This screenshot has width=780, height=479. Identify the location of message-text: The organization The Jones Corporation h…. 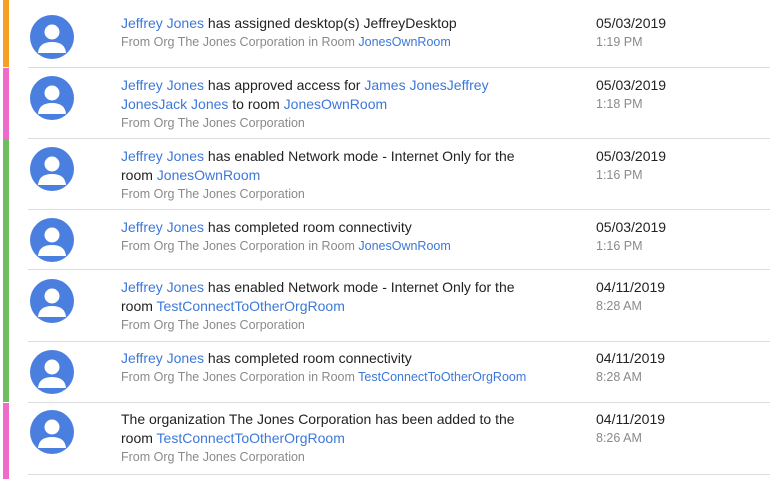
(318, 419).